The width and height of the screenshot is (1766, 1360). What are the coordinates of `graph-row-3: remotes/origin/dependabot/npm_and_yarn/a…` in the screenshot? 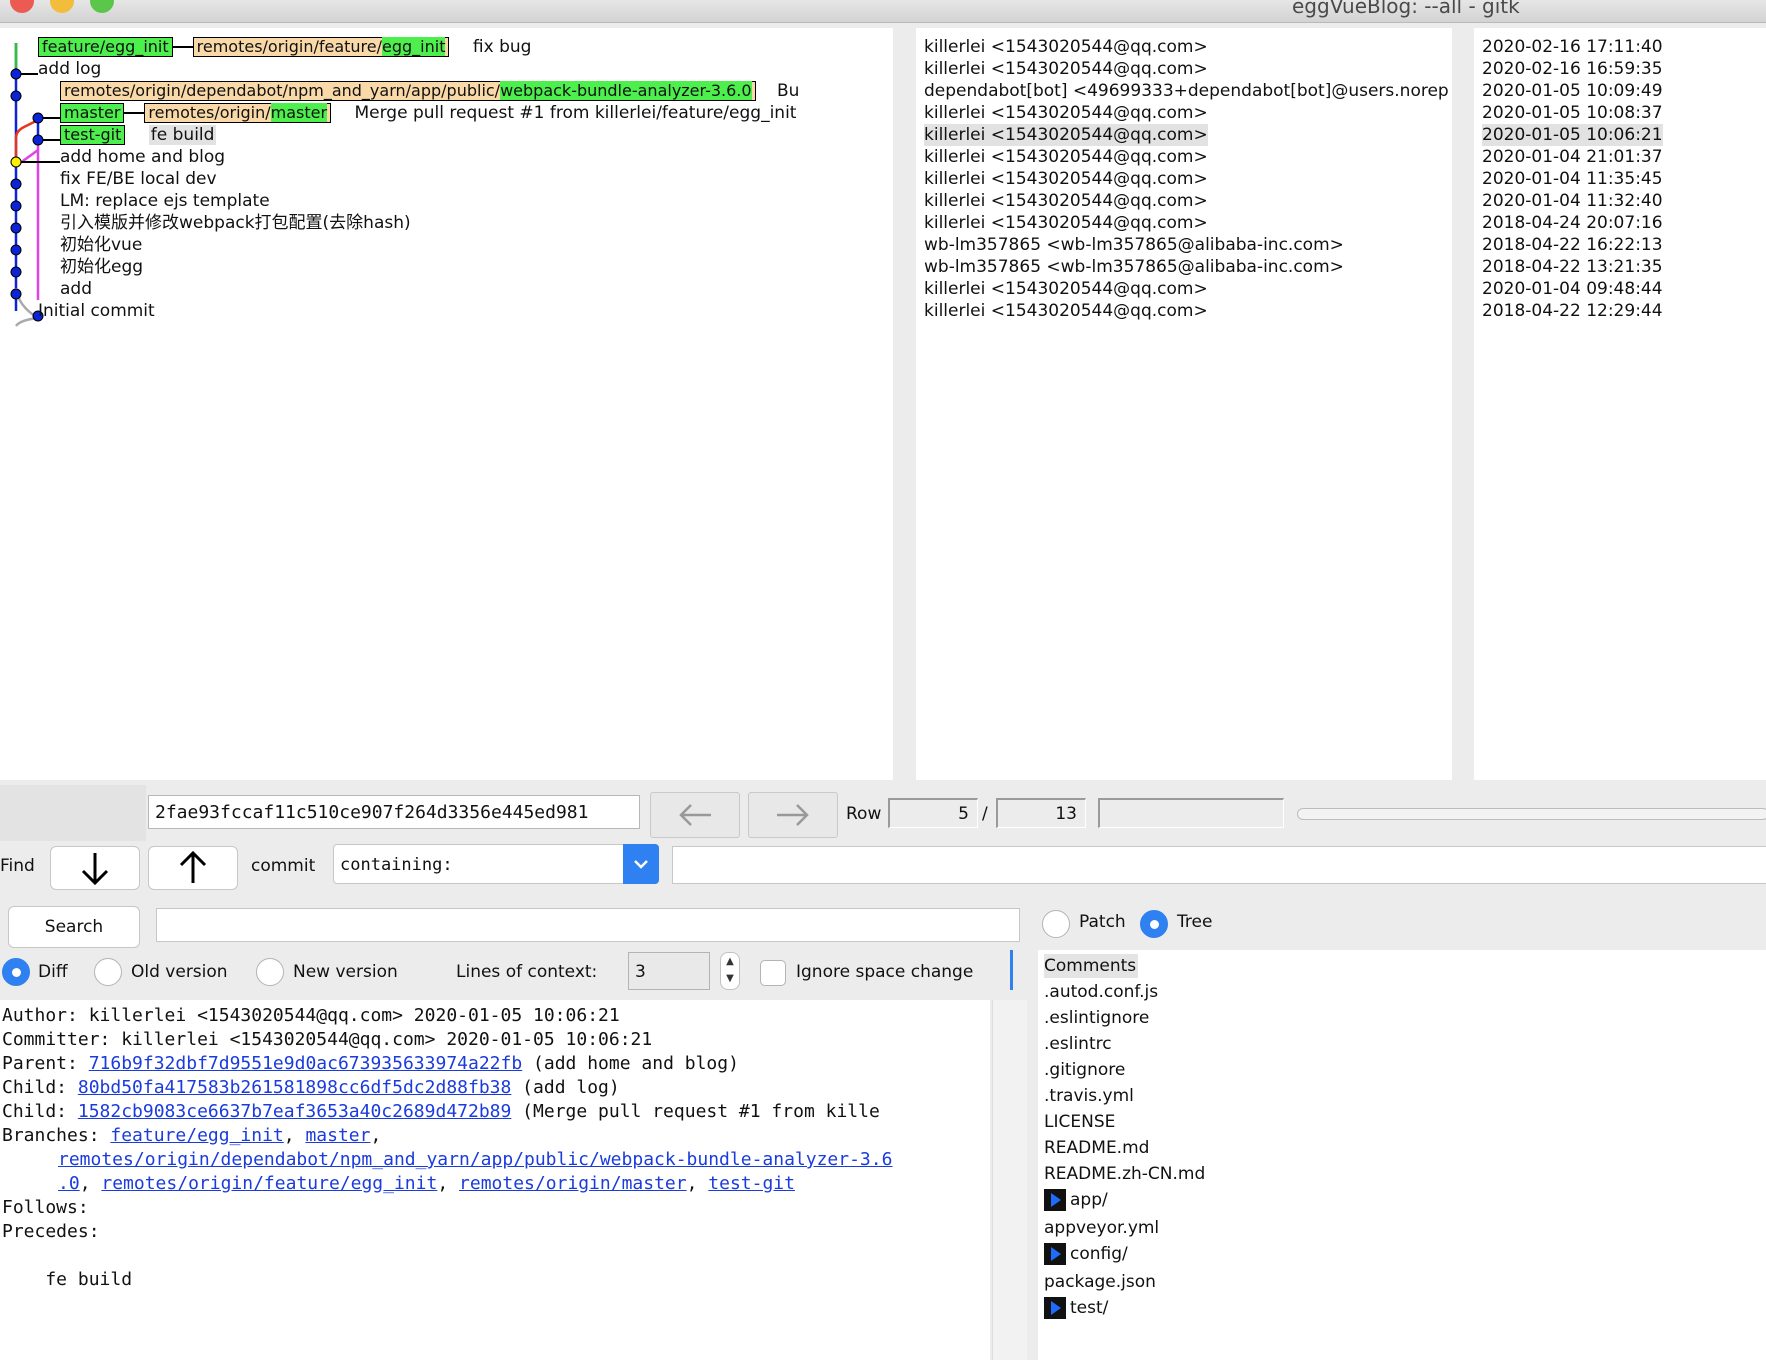 It's located at (429, 91).